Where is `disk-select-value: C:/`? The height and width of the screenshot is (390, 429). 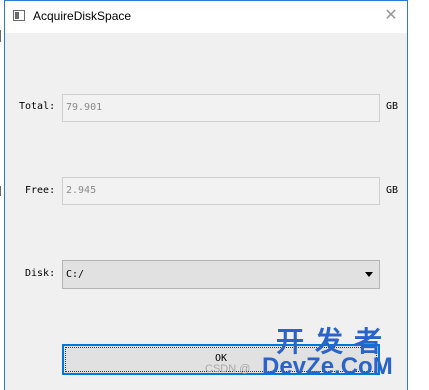
disk-select-value: C:/ is located at coordinates (75, 274).